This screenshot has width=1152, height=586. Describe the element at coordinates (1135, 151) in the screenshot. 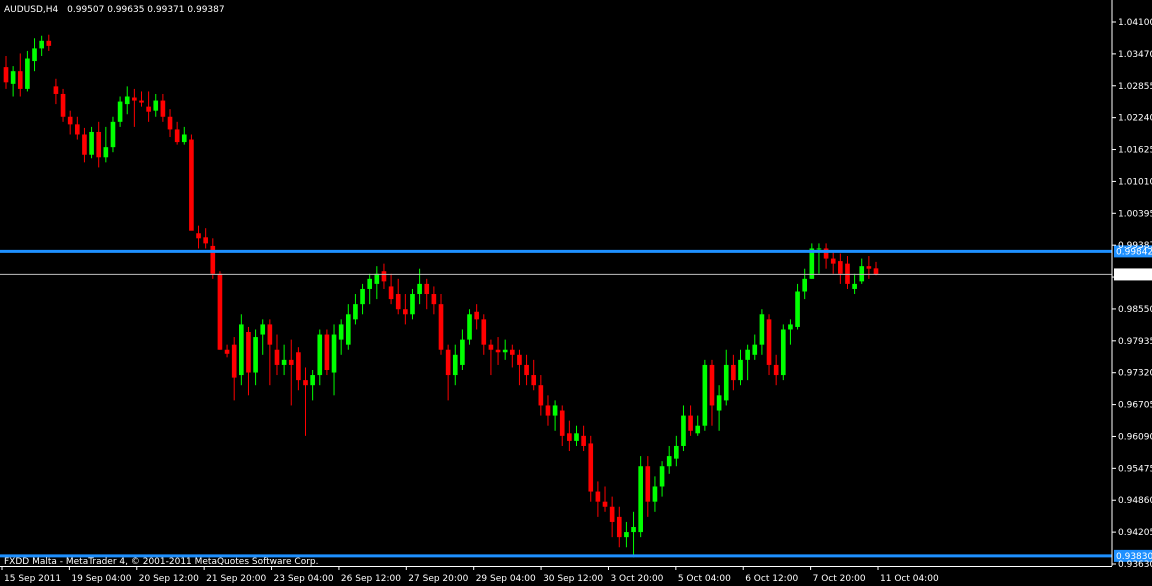

I see `price-tick-label: 1.01625` at that location.